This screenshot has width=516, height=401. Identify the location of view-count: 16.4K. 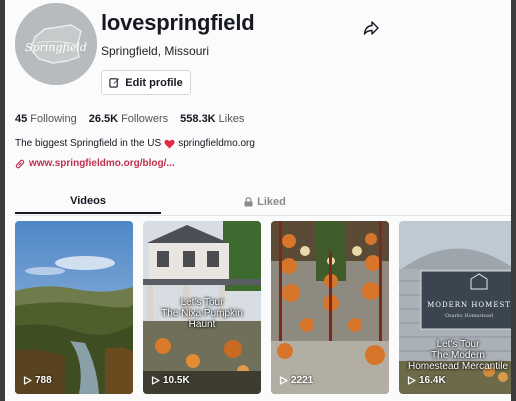
(426, 380).